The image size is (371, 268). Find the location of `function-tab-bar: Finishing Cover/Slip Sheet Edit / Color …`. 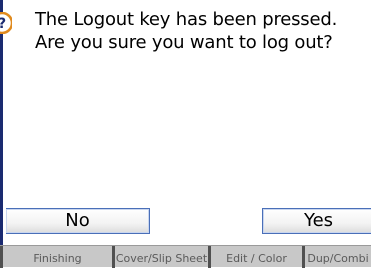

function-tab-bar: Finishing Cover/Slip Sheet Edit / Color … is located at coordinates (185, 256).